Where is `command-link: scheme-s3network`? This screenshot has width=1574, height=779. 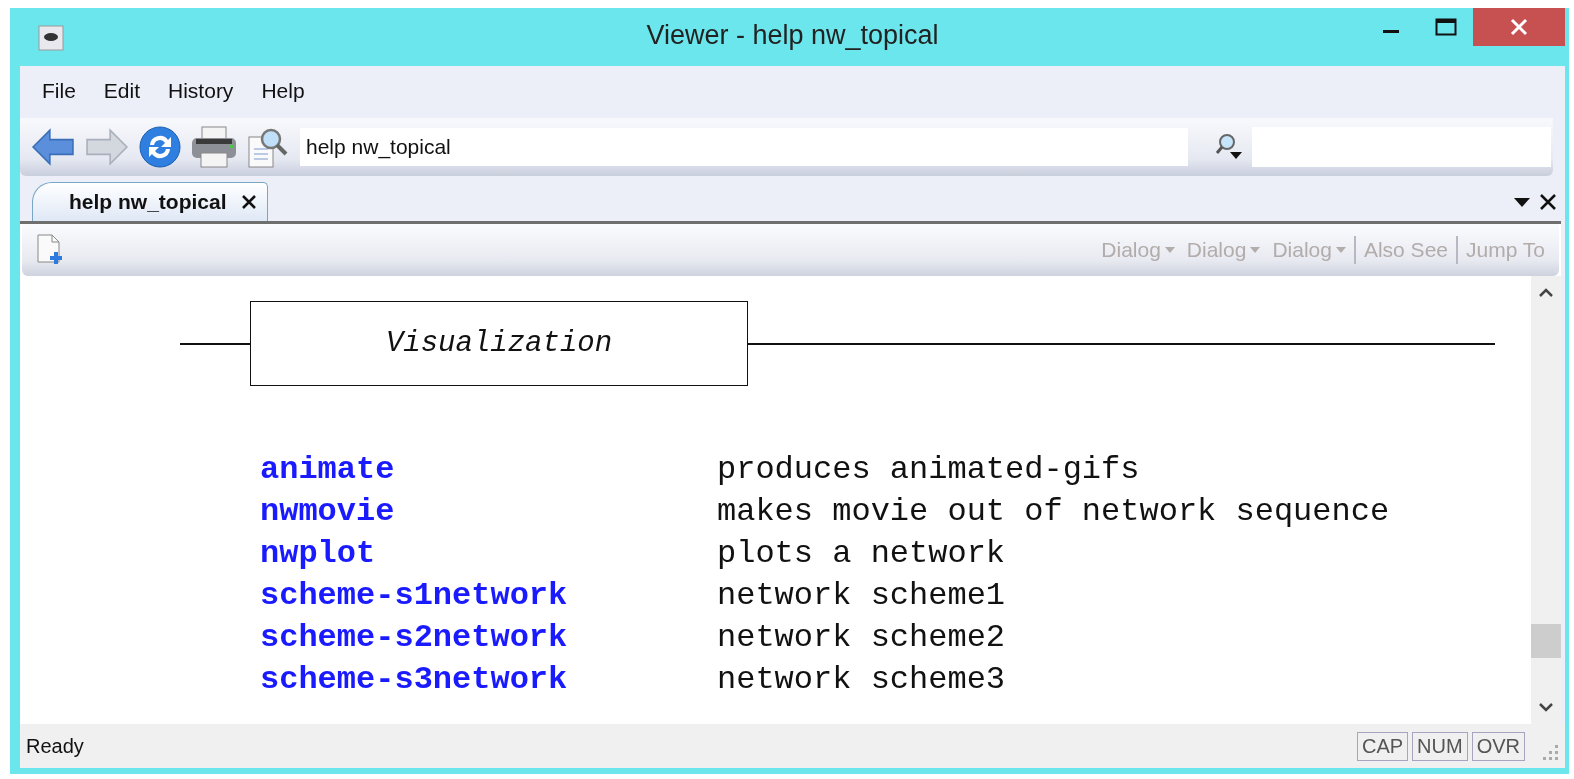
command-link: scheme-s3network is located at coordinates (414, 679).